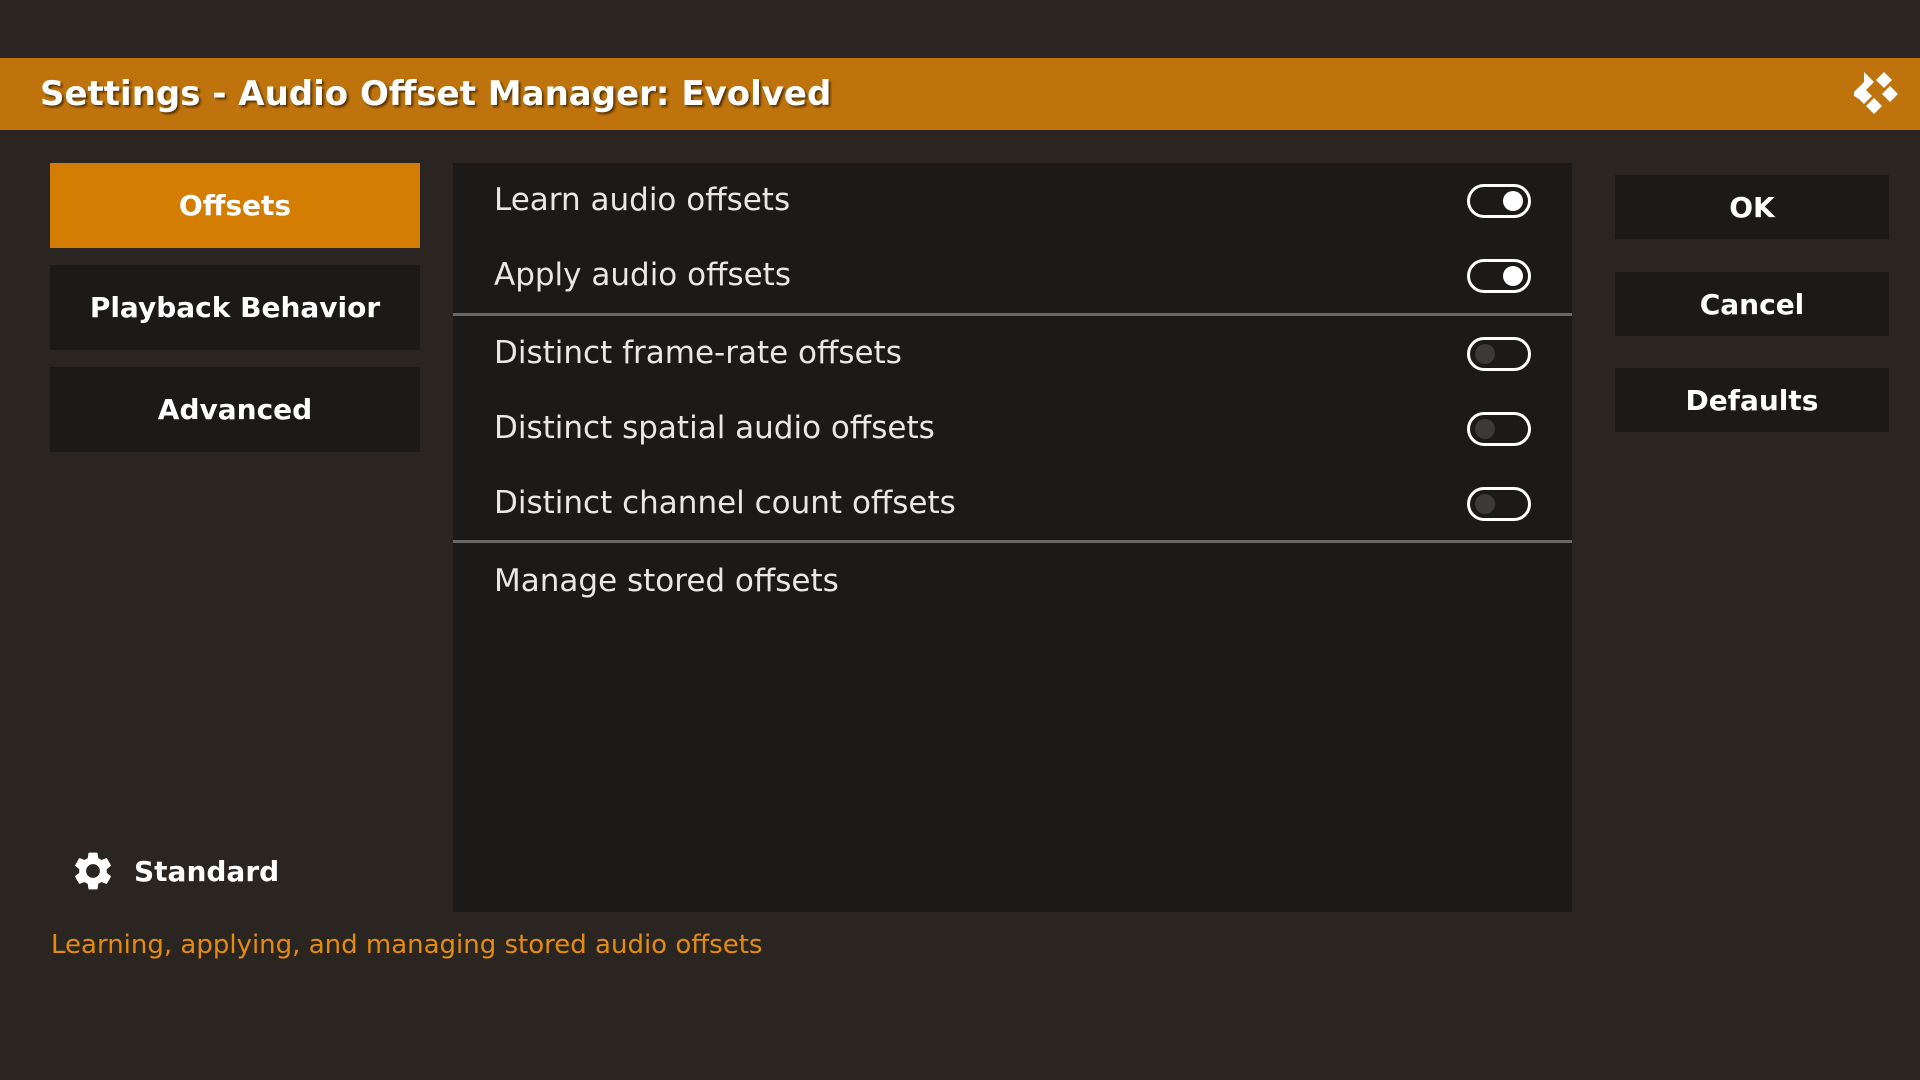 The height and width of the screenshot is (1080, 1920). I want to click on category-advanced: Advanced, so click(235, 409).